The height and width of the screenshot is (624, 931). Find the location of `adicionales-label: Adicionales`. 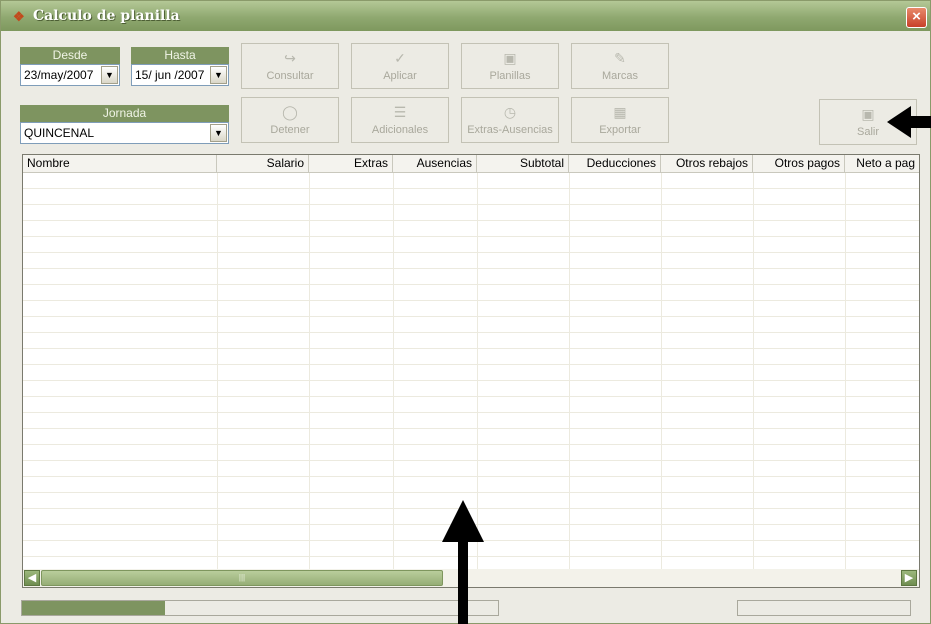

adicionales-label: Adicionales is located at coordinates (400, 130).